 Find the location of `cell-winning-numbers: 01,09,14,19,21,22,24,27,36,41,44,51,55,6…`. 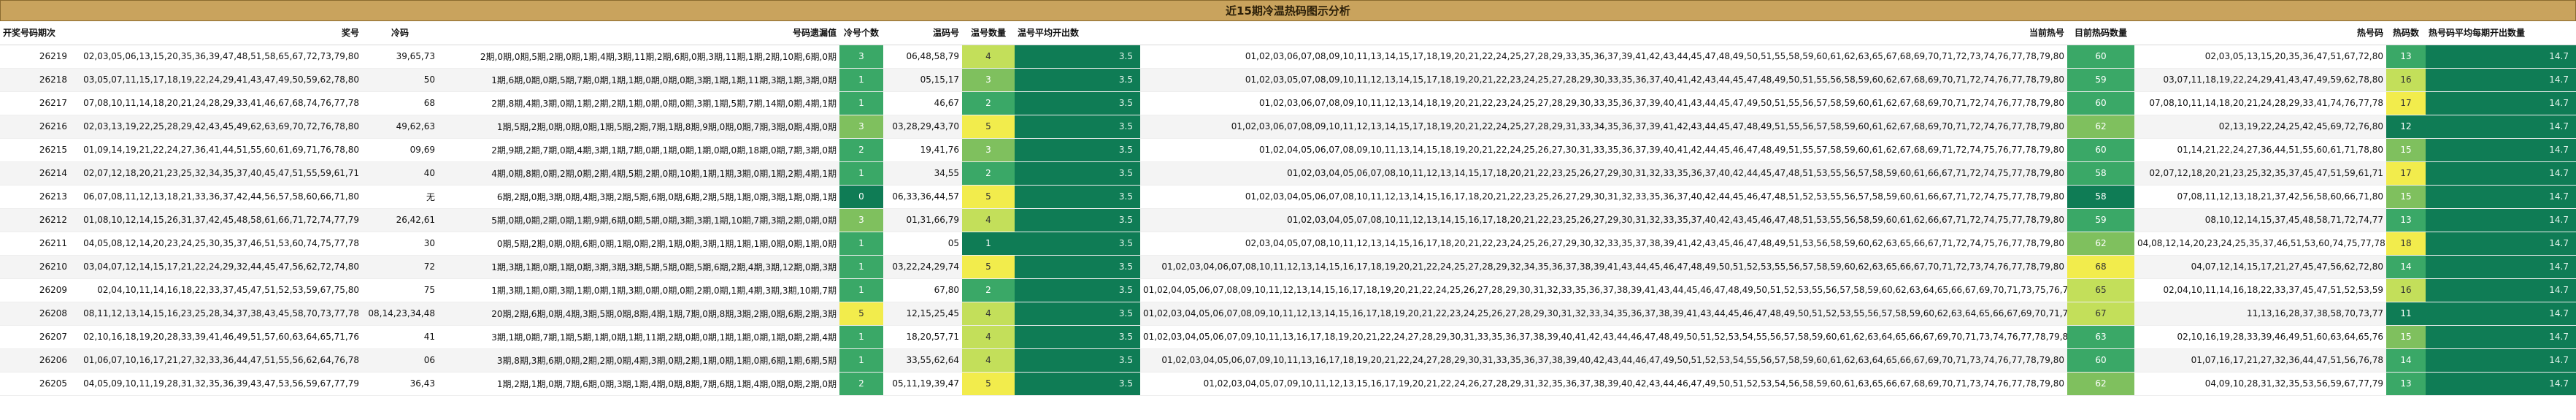

cell-winning-numbers: 01,09,14,19,21,22,24,27,36,41,44,51,55,6… is located at coordinates (216, 150).